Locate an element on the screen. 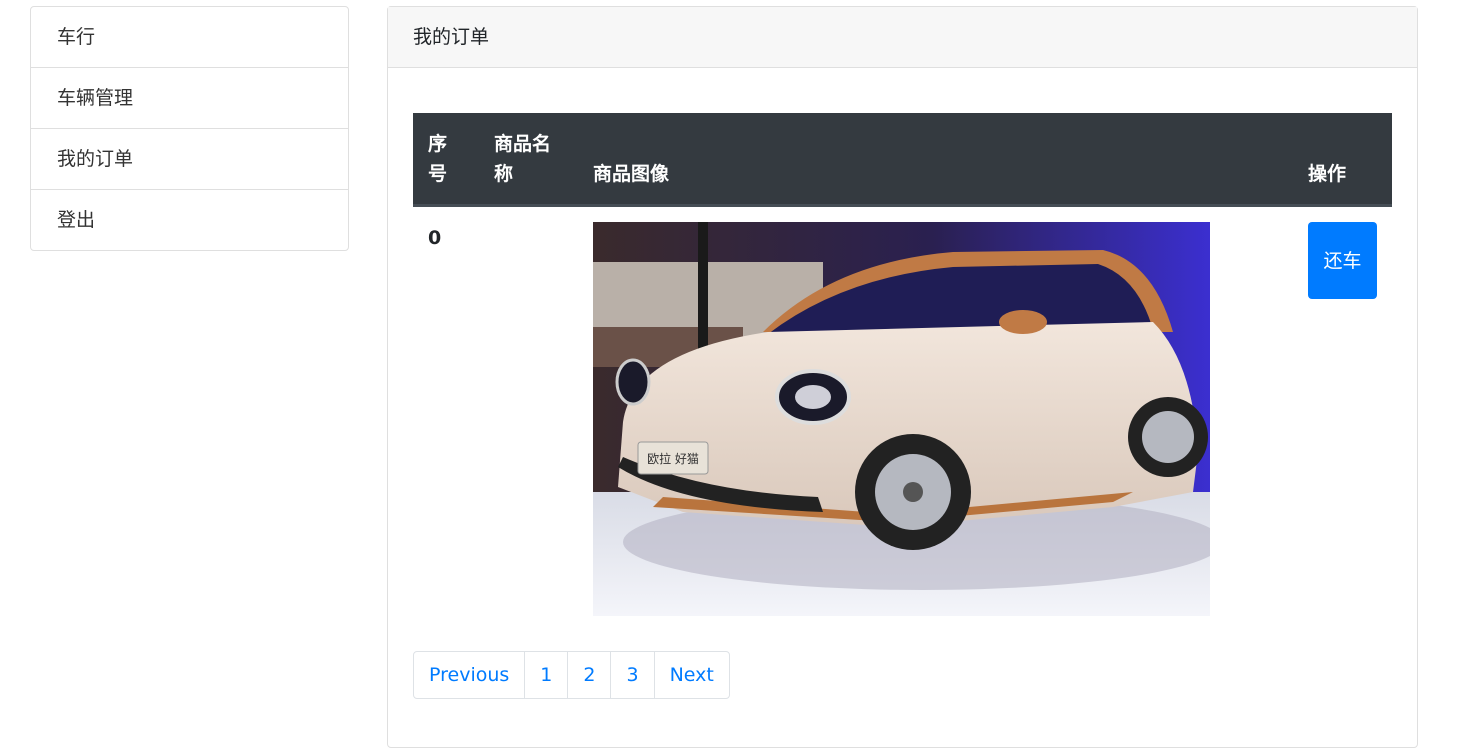 This screenshot has height=748, width=1469. pagination-previous: Previous is located at coordinates (469, 675).